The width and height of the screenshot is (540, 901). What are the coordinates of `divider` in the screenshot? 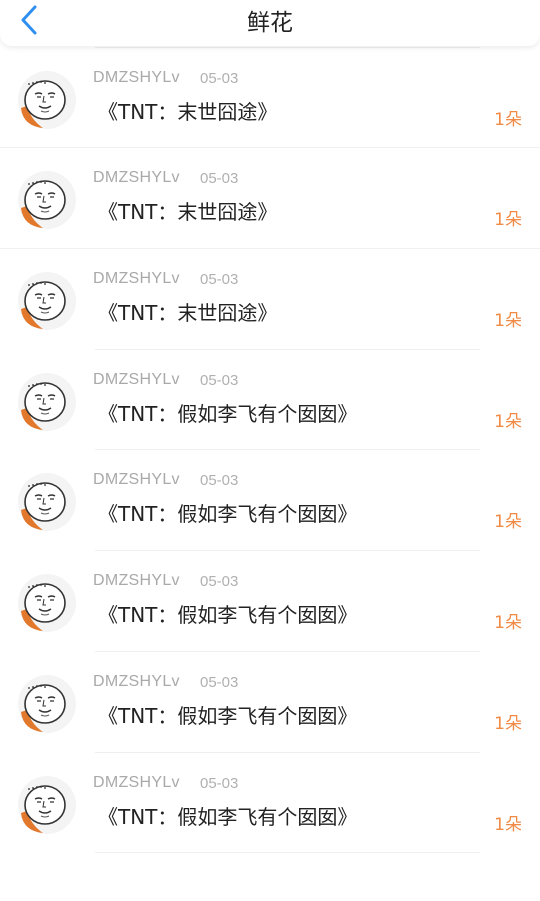 It's located at (287, 853).